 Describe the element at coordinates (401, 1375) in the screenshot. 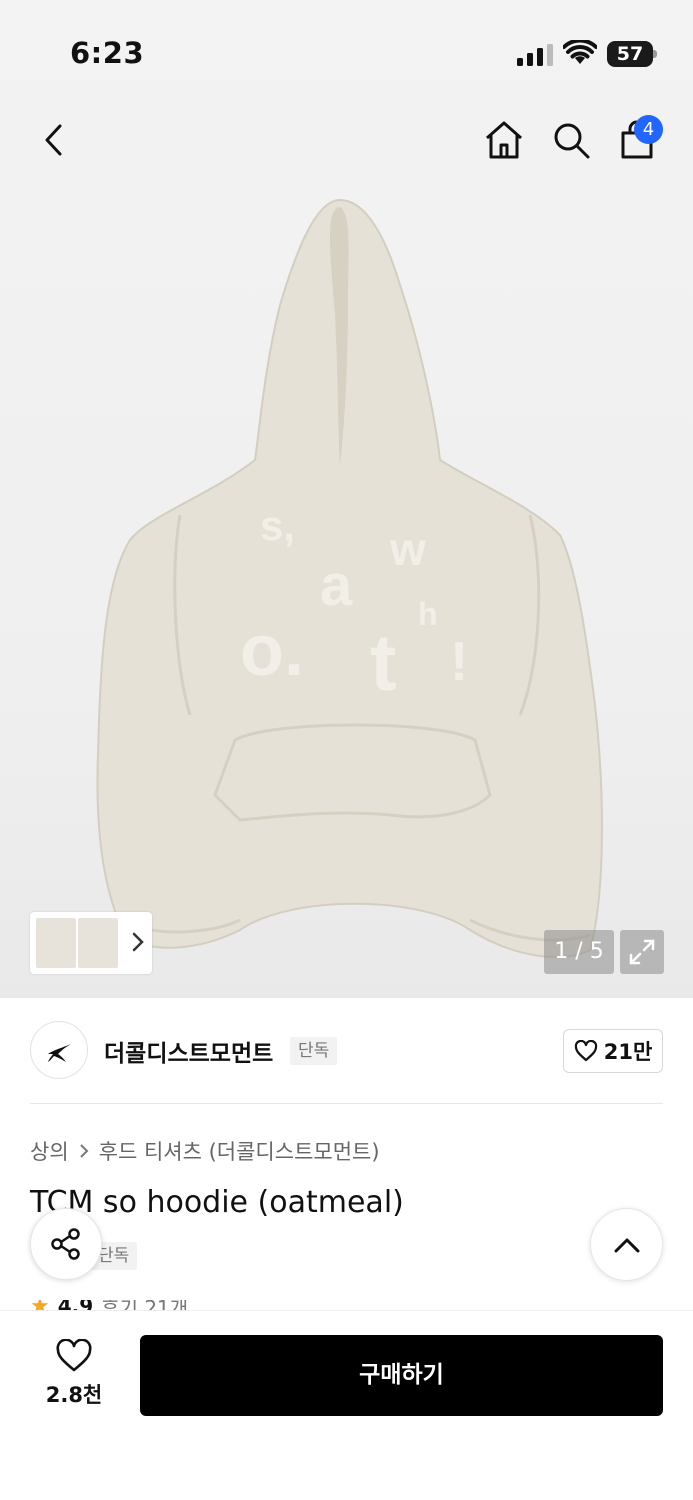

I see `buy-button: 구매하기` at that location.